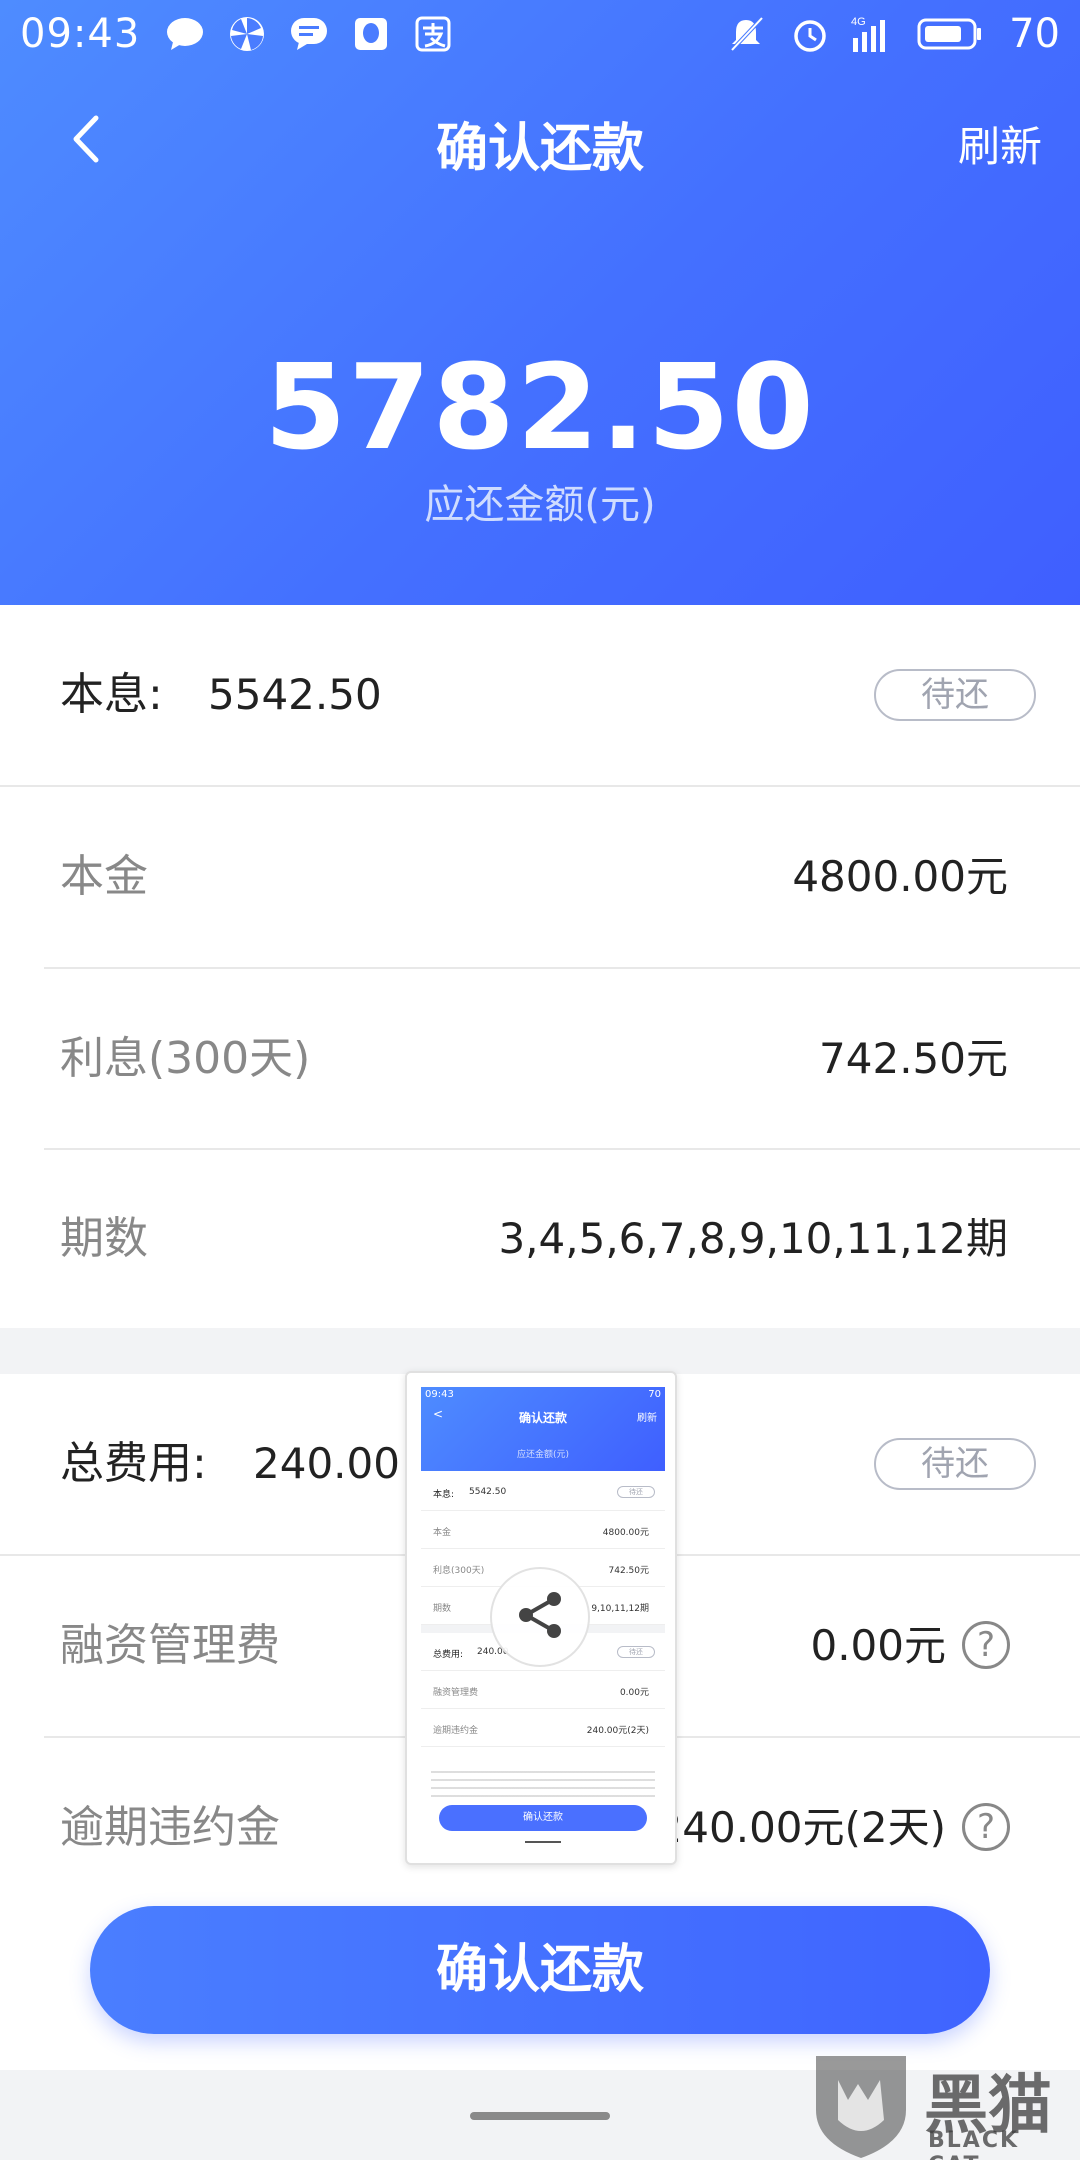 This screenshot has height=2160, width=1080. I want to click on thumbnail-row: 逾期违约金 240.00元(2天), so click(543, 1728).